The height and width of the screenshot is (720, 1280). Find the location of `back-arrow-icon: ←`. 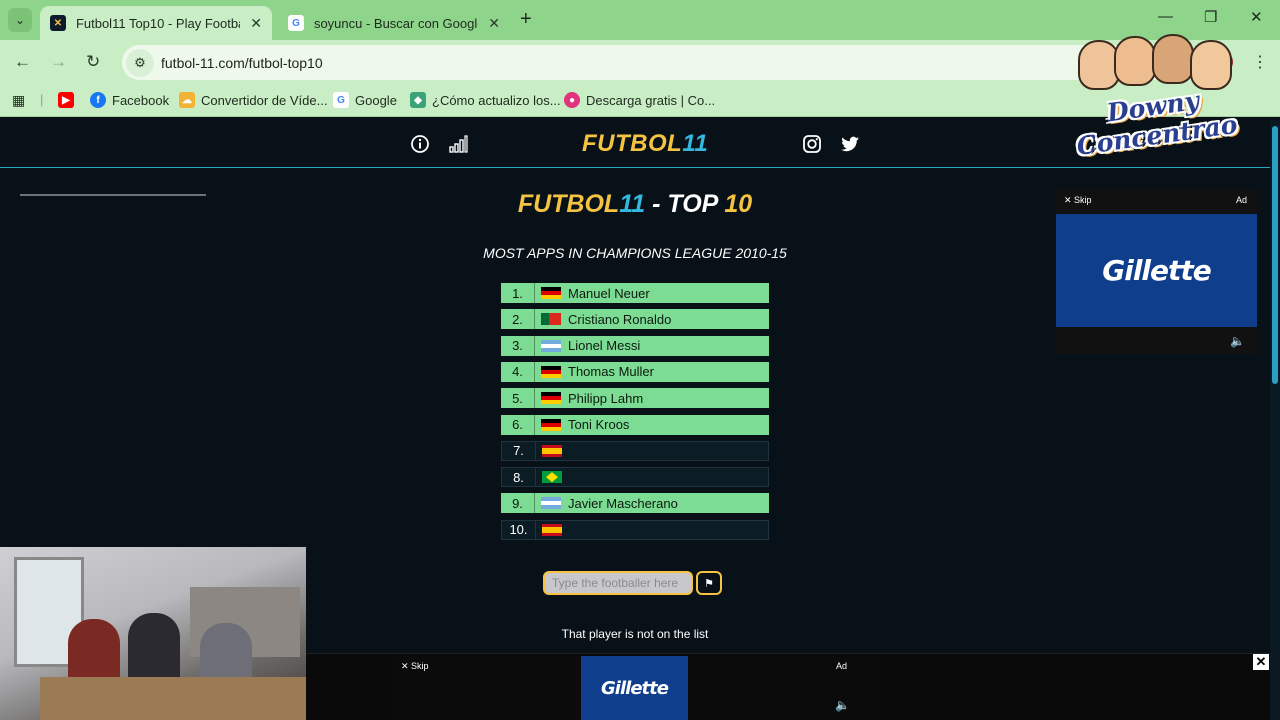

back-arrow-icon: ← is located at coordinates (22, 62).